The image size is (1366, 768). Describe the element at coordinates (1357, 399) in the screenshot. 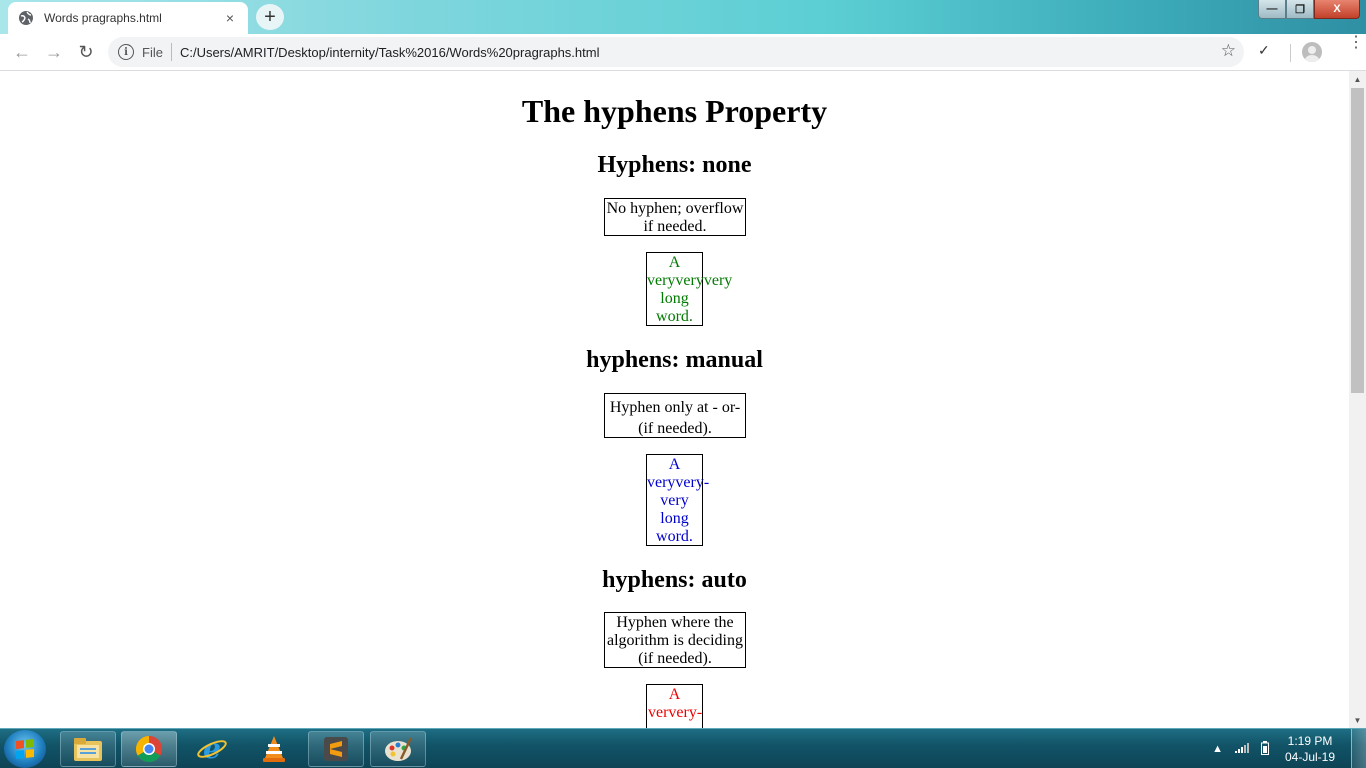

I see `vertical-scrollbar: ▲ ▼` at that location.